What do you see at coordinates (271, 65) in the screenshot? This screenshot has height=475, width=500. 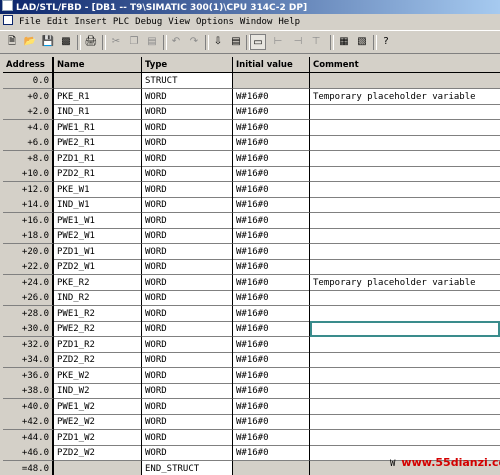 I see `header-initial-value: Initial value` at bounding box center [271, 65].